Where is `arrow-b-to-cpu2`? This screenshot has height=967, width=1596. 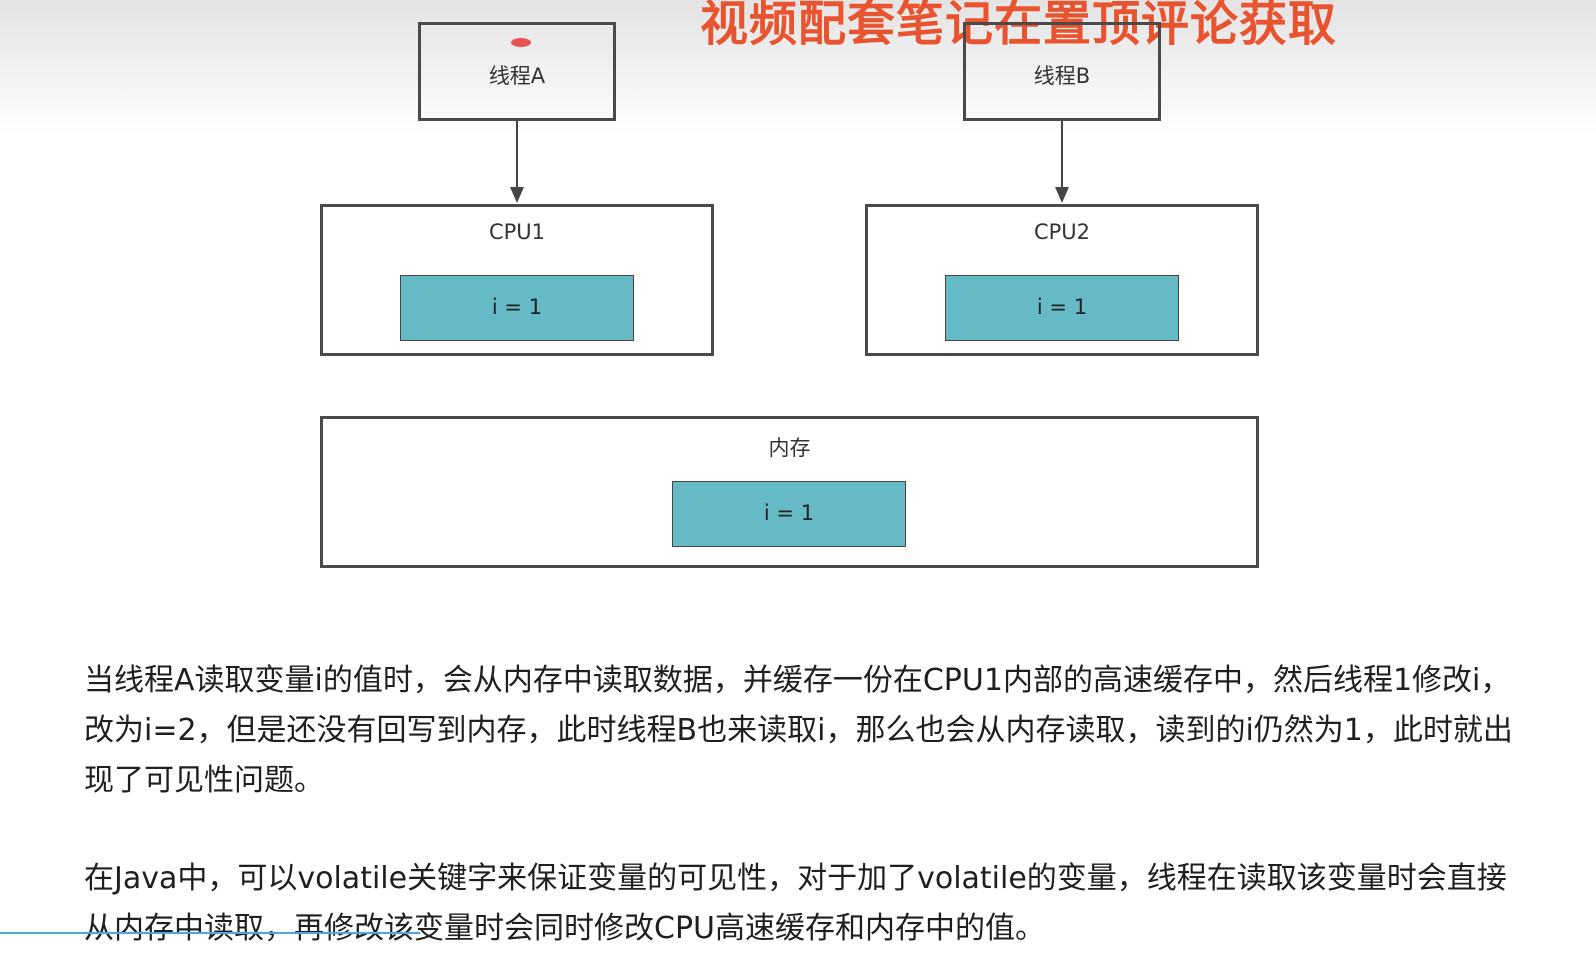
arrow-b-to-cpu2 is located at coordinates (1062, 155).